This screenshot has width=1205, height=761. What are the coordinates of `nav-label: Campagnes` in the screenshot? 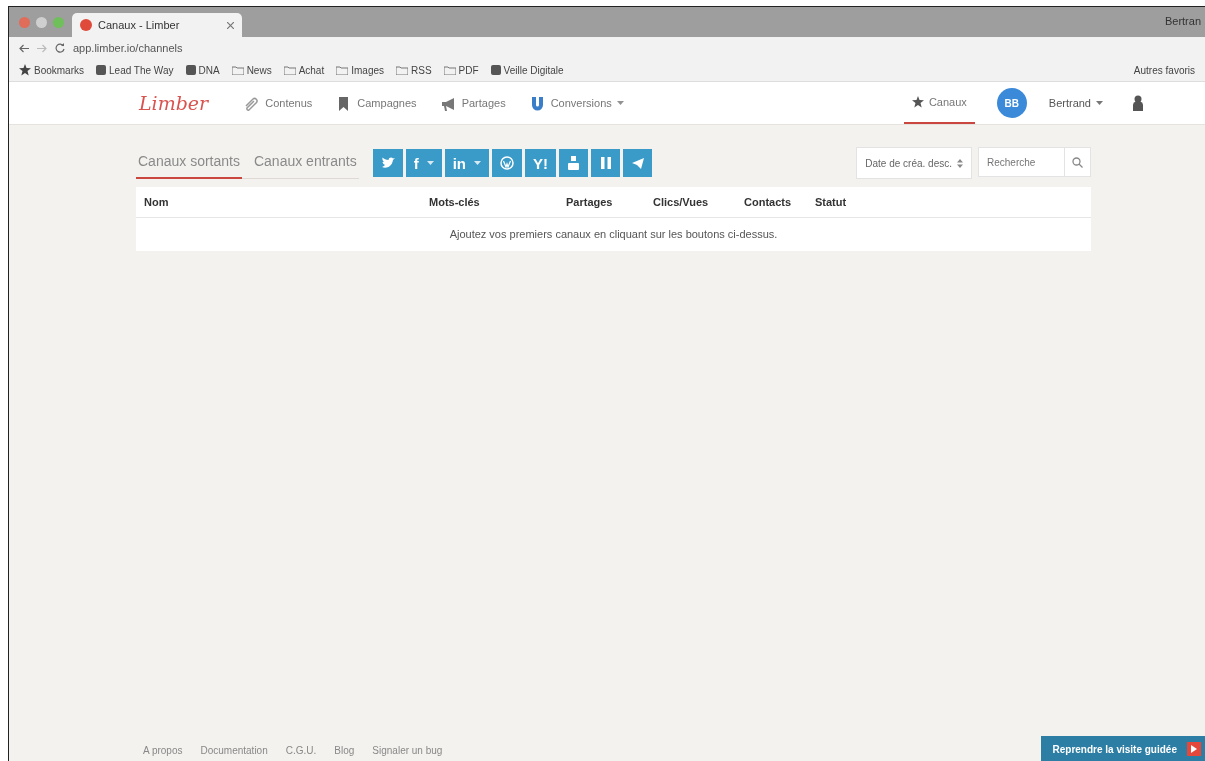 It's located at (387, 103).